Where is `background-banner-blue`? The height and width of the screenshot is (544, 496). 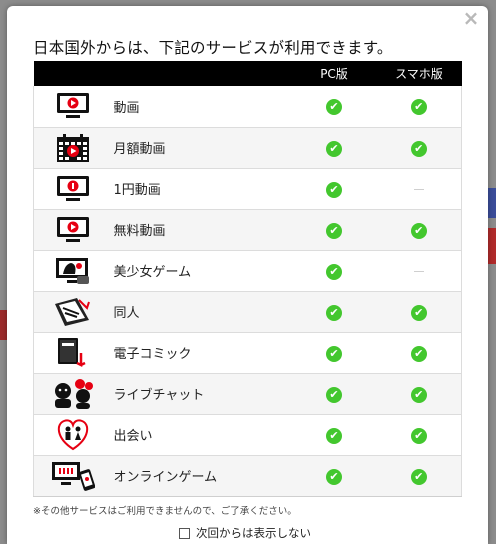
background-banner-blue is located at coordinates (492, 203).